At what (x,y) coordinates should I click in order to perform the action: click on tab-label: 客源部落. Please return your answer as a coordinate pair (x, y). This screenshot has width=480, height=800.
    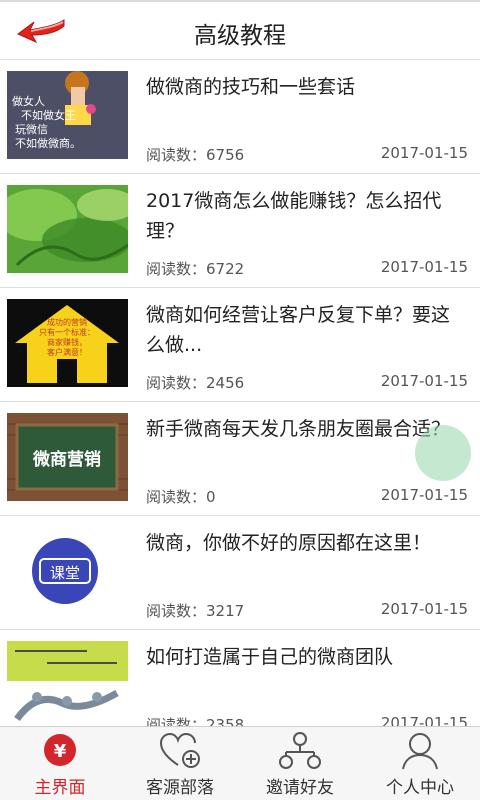
    Looking at the image, I should click on (180, 788).